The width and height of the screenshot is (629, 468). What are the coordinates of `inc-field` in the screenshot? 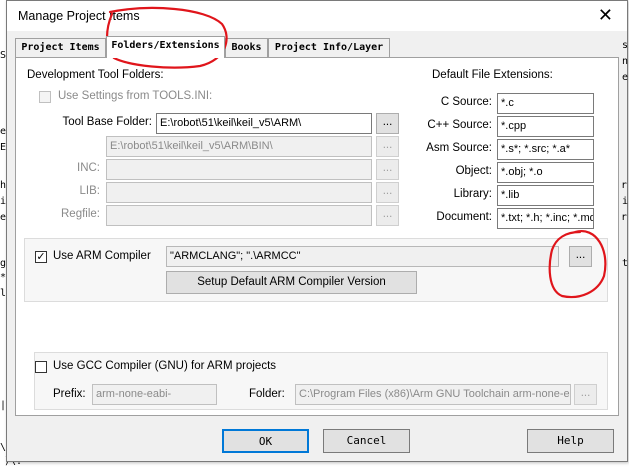 It's located at (239, 169).